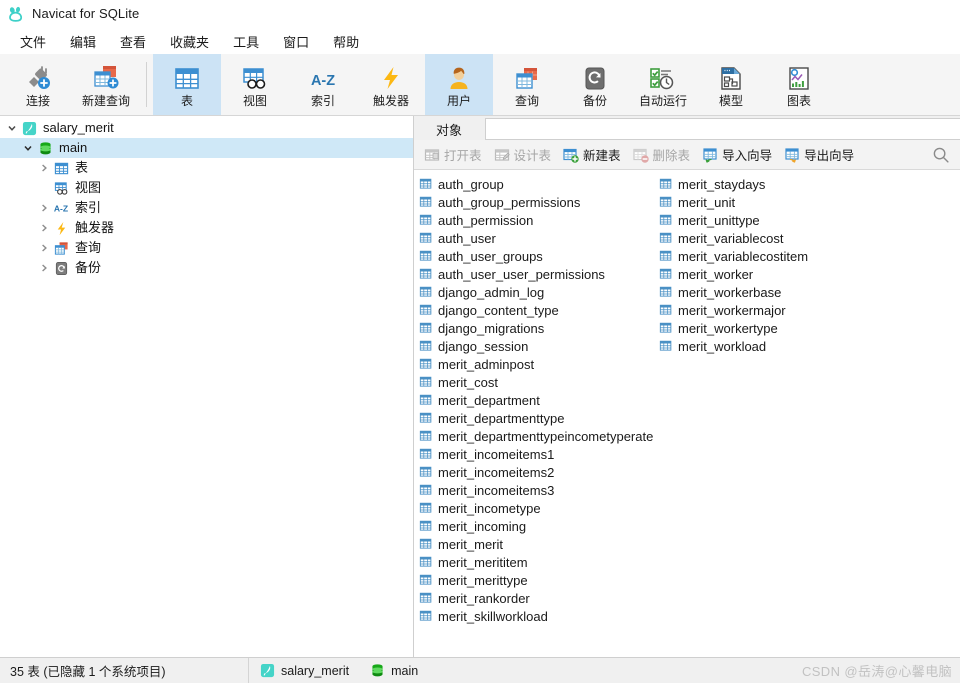 This screenshot has height=683, width=960. What do you see at coordinates (663, 84) in the screenshot?
I see `toolbar-automation: 自动运行` at bounding box center [663, 84].